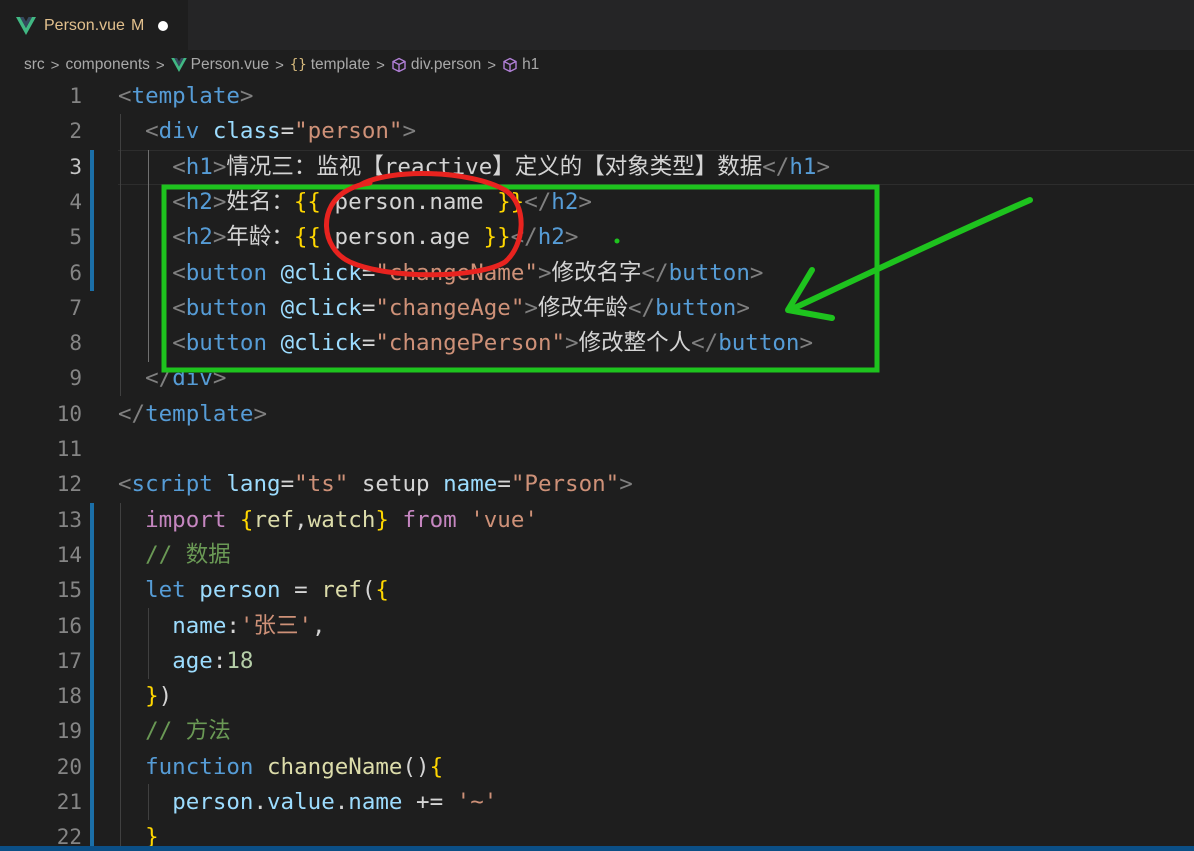  Describe the element at coordinates (298, 65) in the screenshot. I see `braces-icon: {}` at that location.